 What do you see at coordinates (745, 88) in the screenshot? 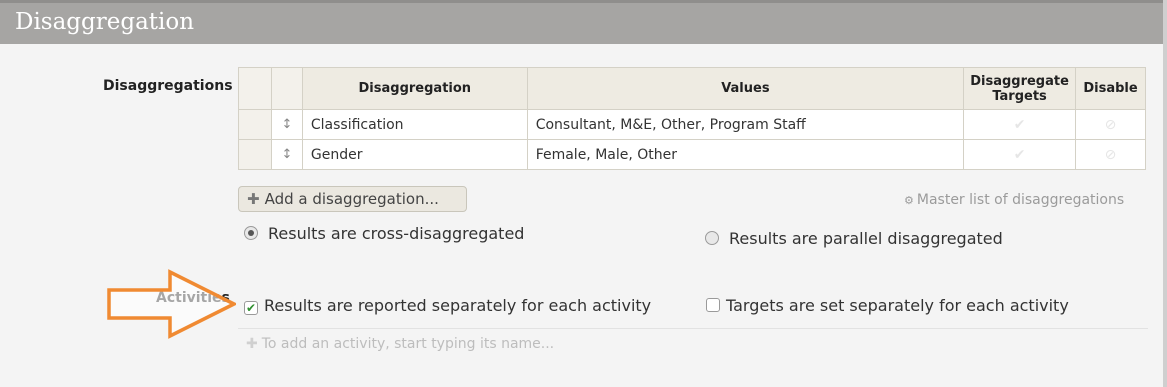
I see `column-values: Values` at bounding box center [745, 88].